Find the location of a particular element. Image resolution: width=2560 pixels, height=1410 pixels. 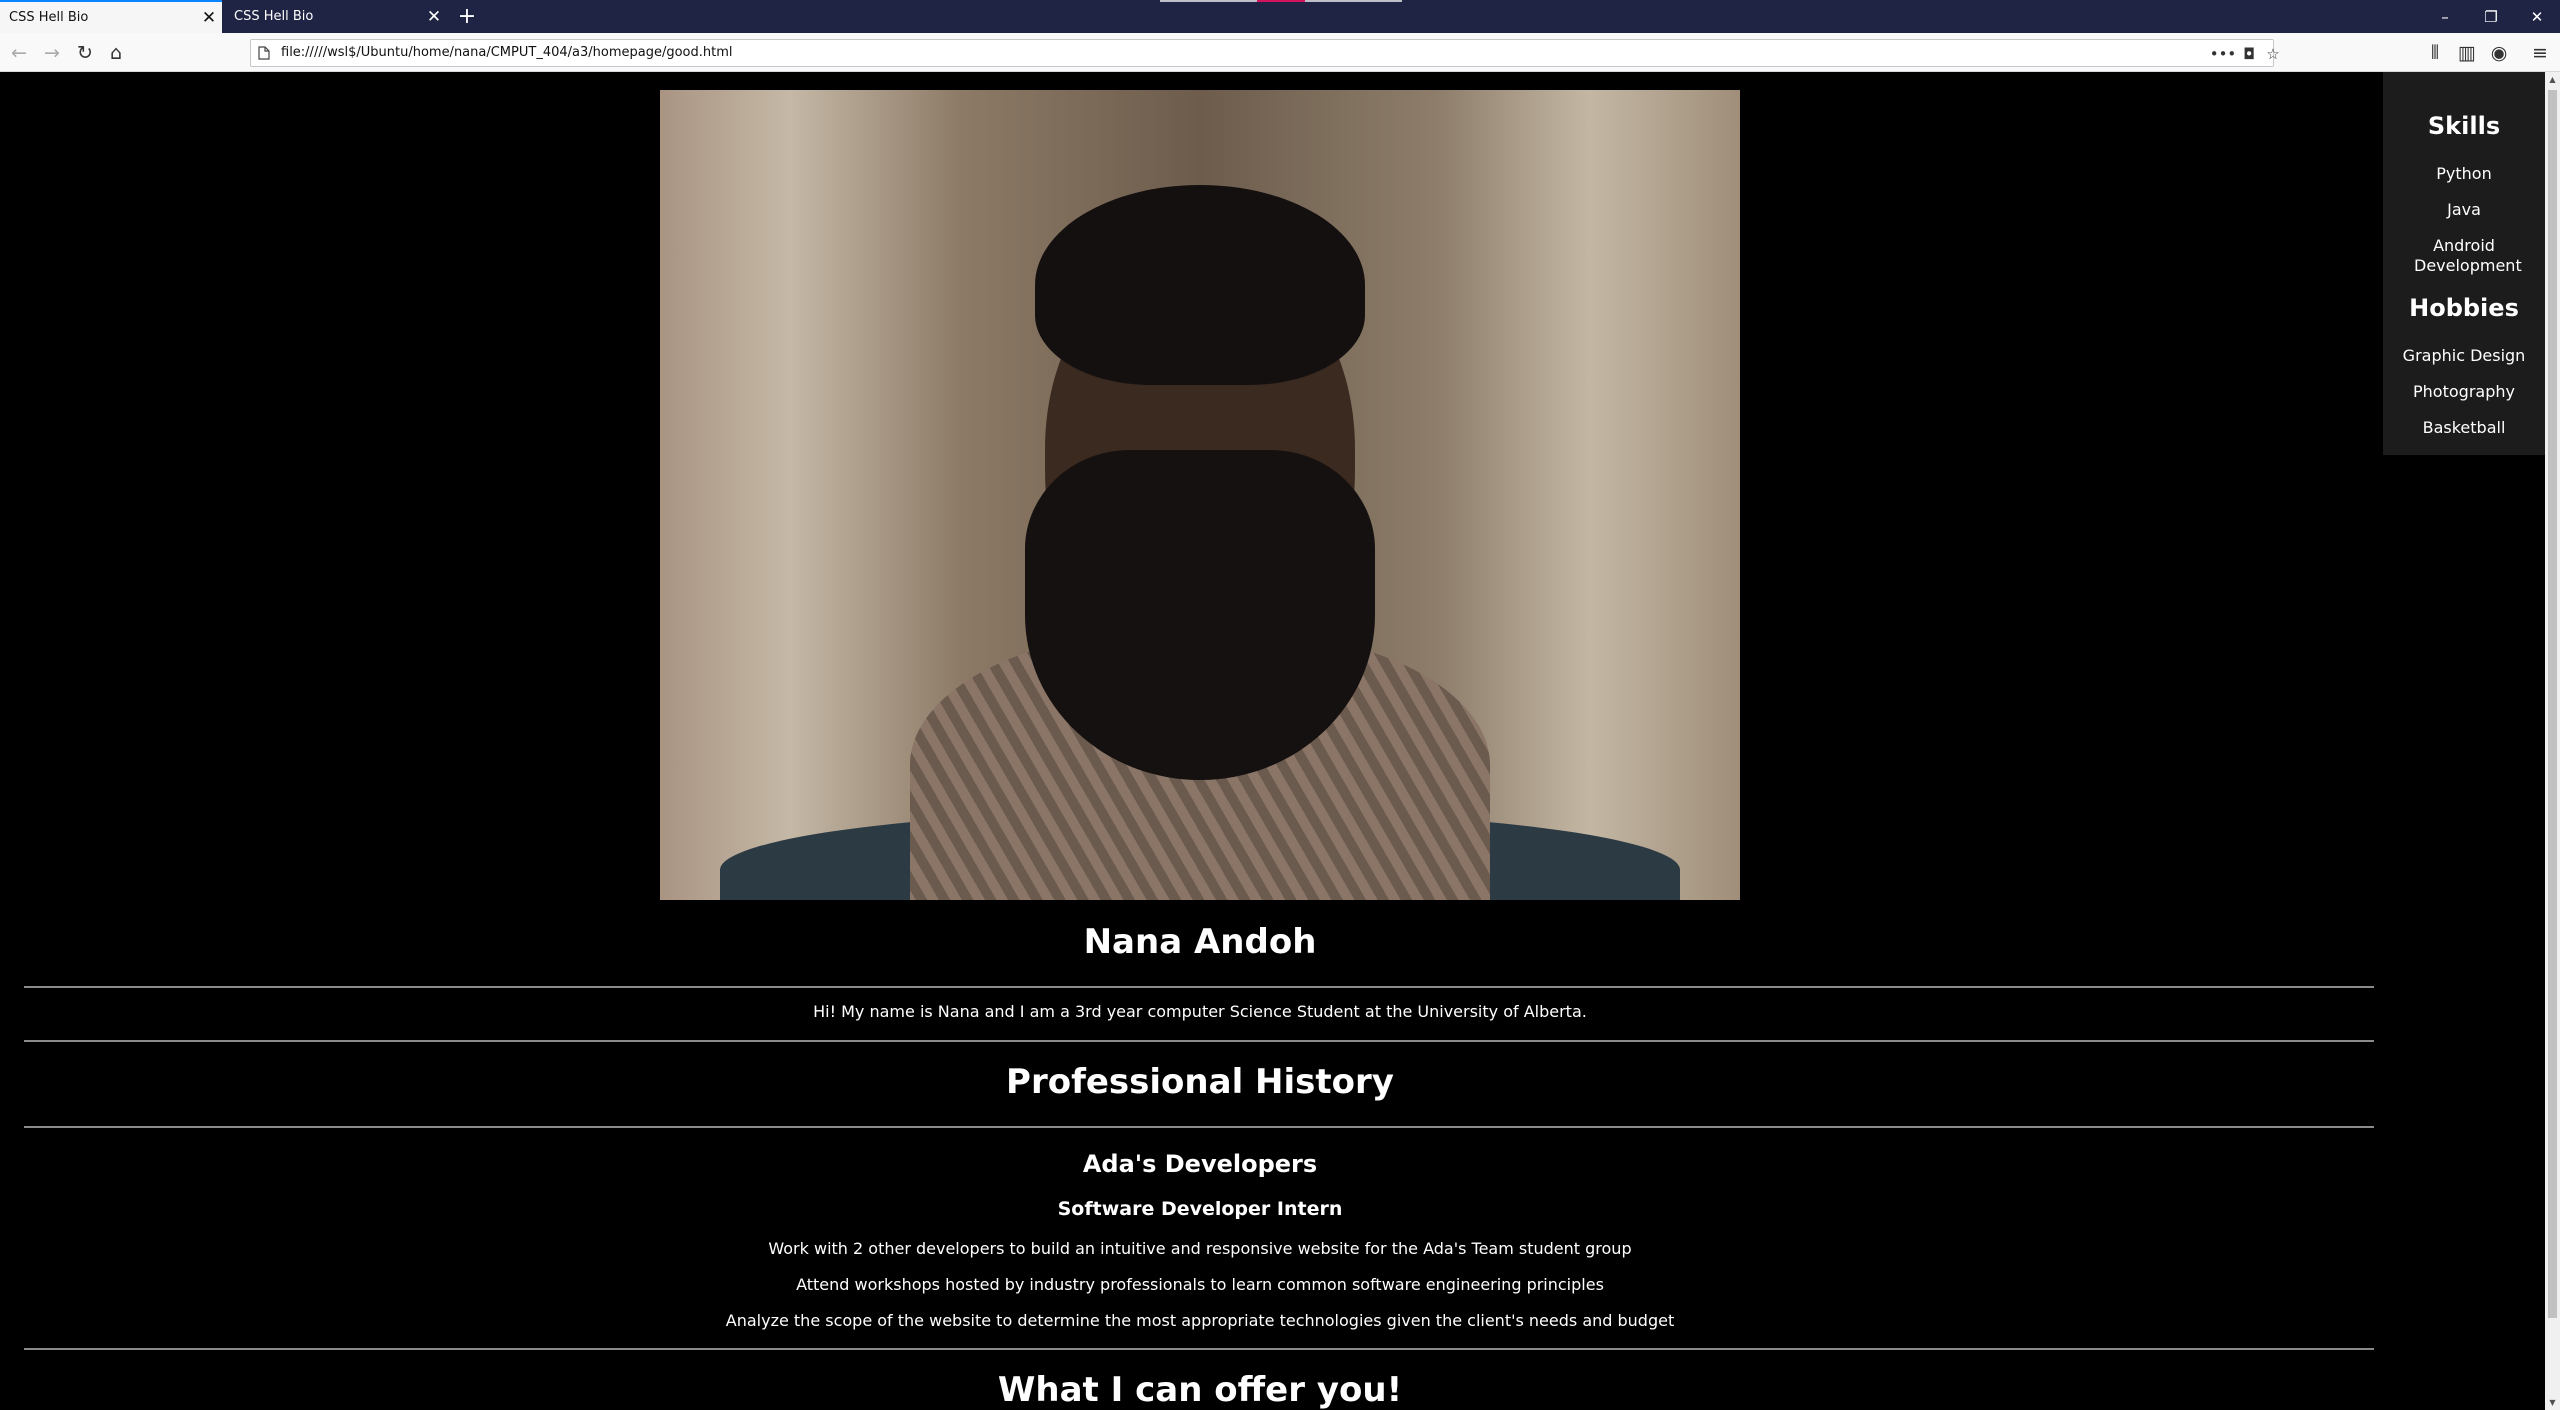

bookmark-star-icon: ☆ is located at coordinates (2273, 54).